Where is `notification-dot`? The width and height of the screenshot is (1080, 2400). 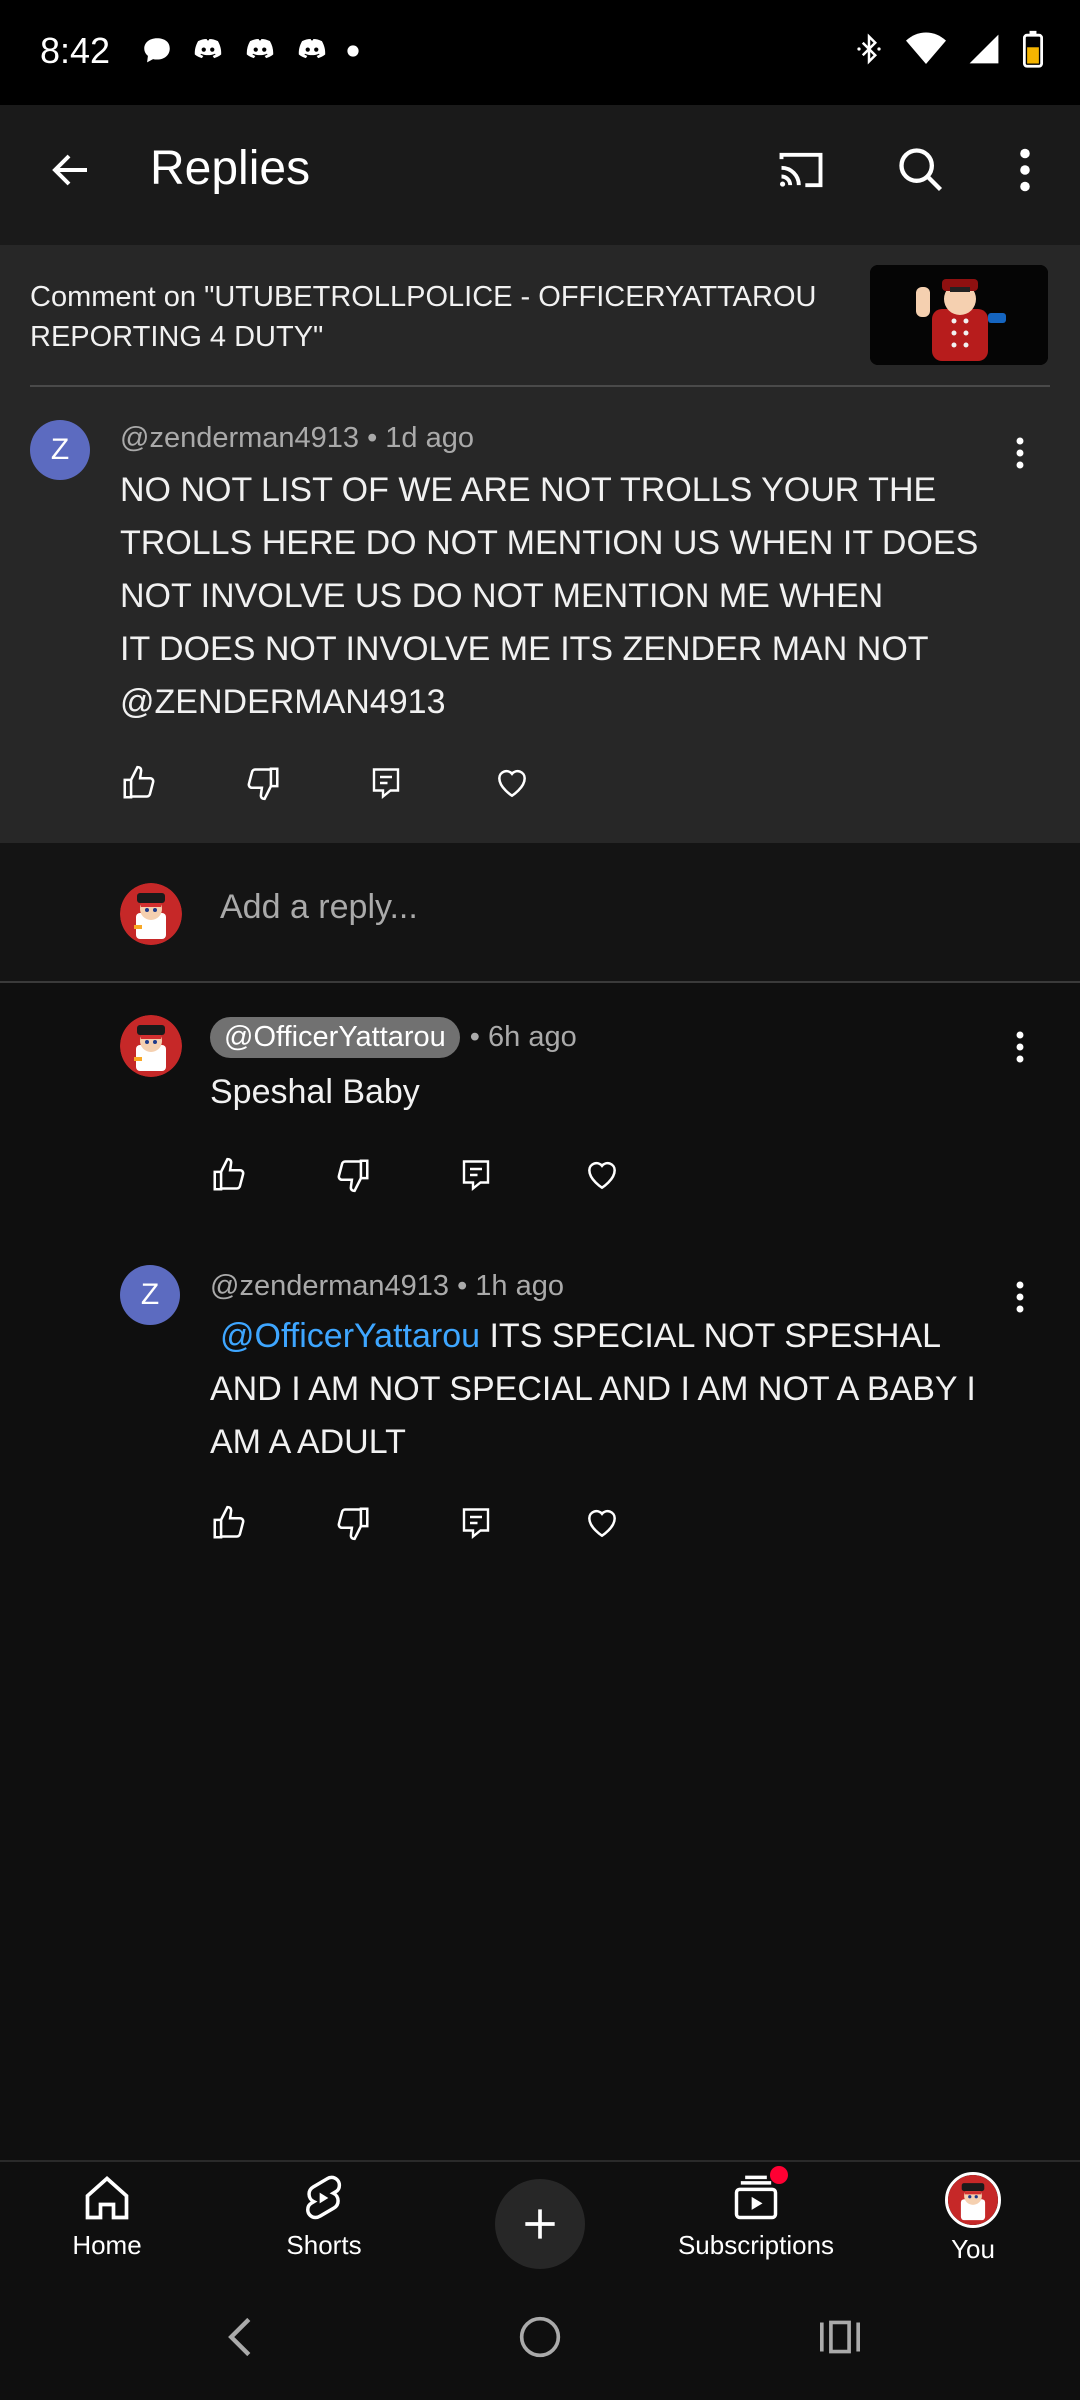 notification-dot is located at coordinates (779, 2175).